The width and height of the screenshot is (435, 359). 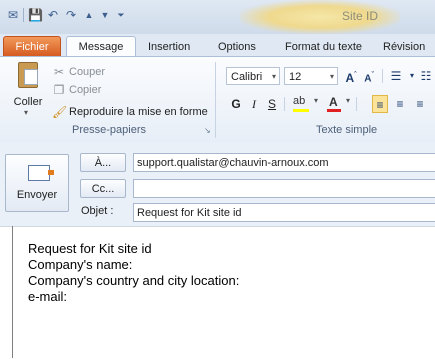 I want to click on paste-dropdown-icon: ▾, so click(x=26, y=112).